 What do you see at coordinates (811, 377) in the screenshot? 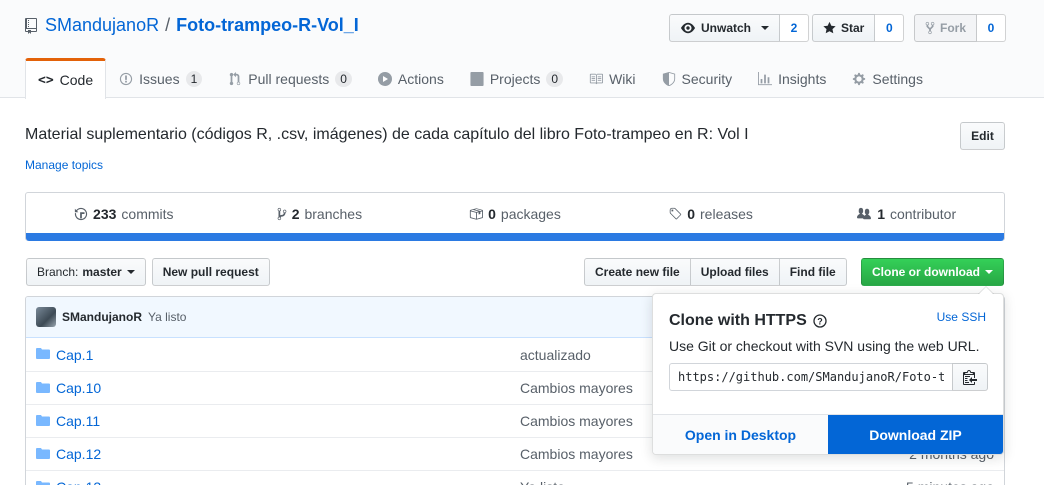
I see `clone-url-input` at bounding box center [811, 377].